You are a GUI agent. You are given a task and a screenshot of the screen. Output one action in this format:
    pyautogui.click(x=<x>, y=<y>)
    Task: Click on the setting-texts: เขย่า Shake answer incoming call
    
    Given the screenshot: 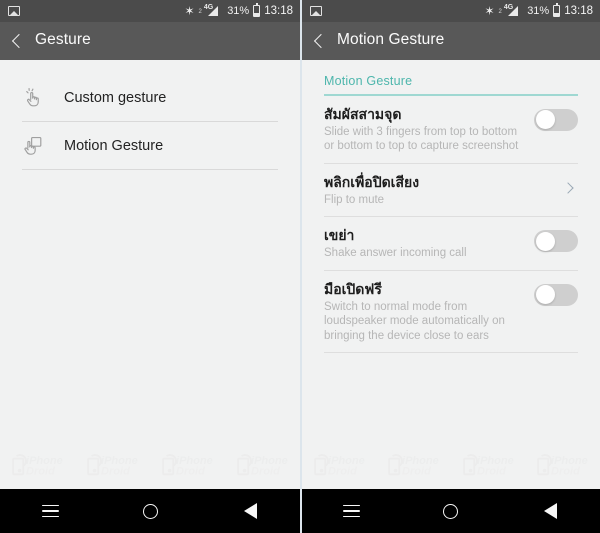 What is the action you would take?
    pyautogui.click(x=425, y=243)
    